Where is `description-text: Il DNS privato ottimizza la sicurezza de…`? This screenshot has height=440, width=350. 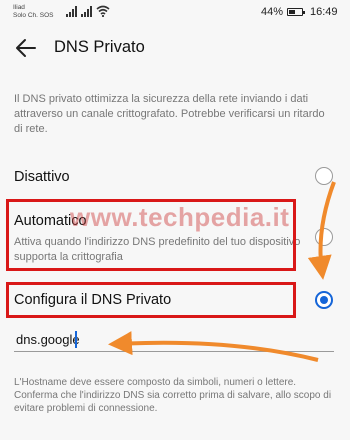 description-text: Il DNS privato ottimizza la sicurezza de… is located at coordinates (169, 114).